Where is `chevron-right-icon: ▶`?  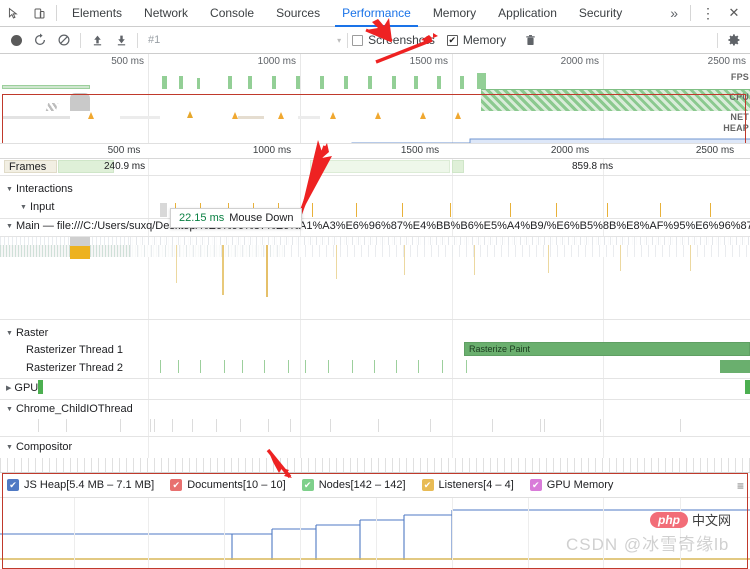
chevron-right-icon: ▶ is located at coordinates (8, 388).